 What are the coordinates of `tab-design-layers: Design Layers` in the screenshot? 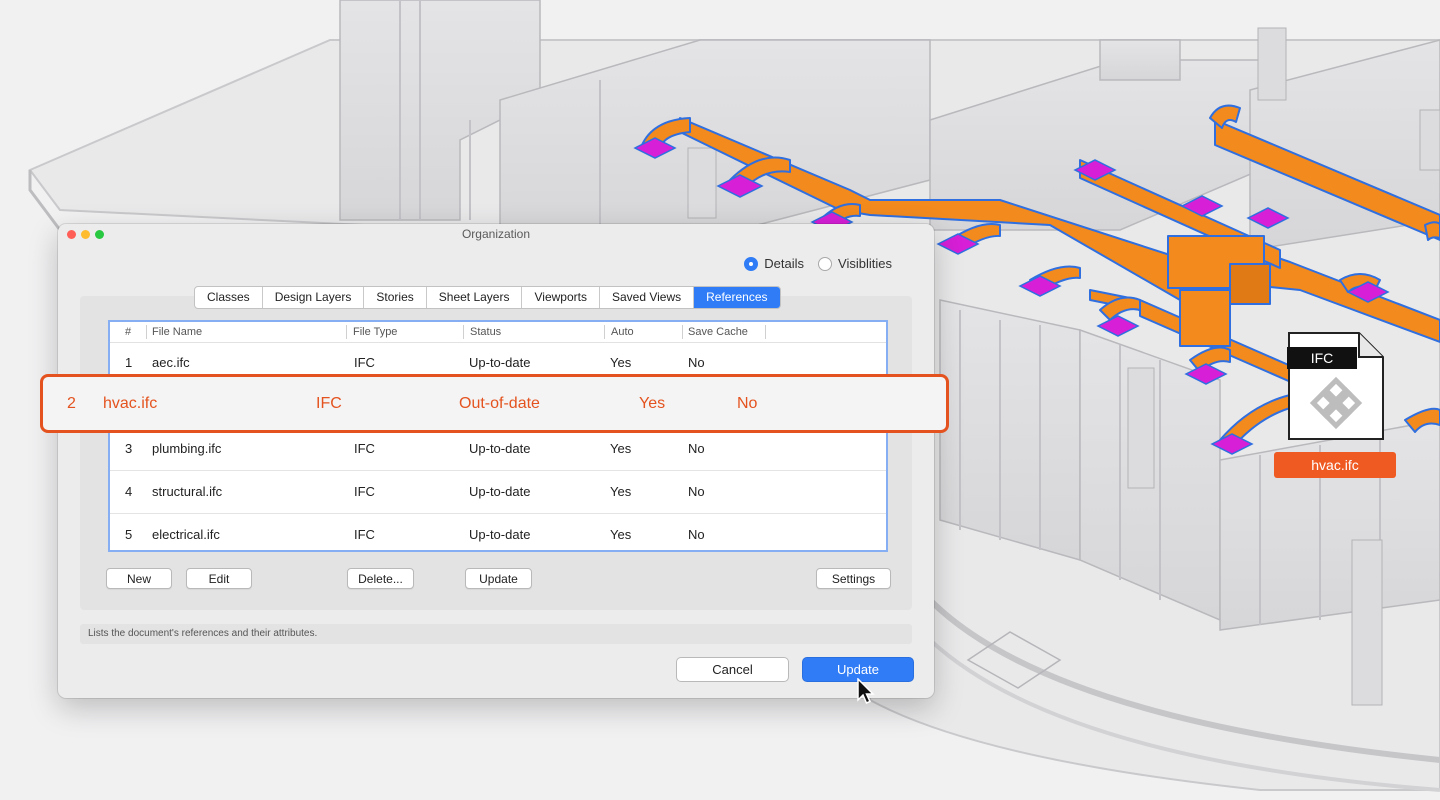 It's located at (314, 297).